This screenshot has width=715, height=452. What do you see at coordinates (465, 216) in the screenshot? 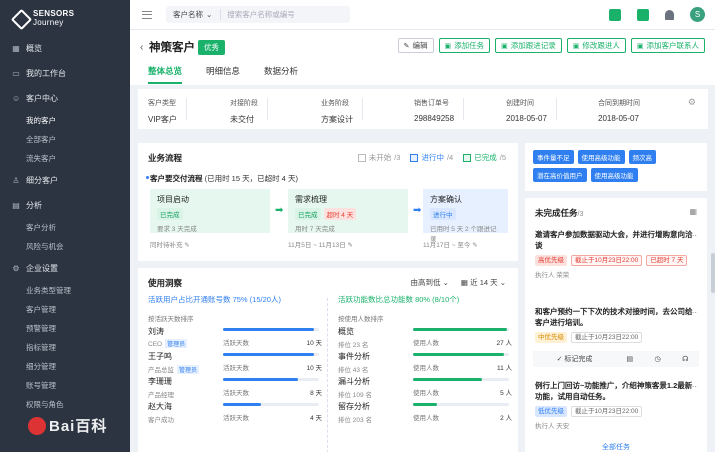
I see `flow-stage: 方案确认 进行中 已用时 5 天 2 个跟进记录` at bounding box center [465, 216].